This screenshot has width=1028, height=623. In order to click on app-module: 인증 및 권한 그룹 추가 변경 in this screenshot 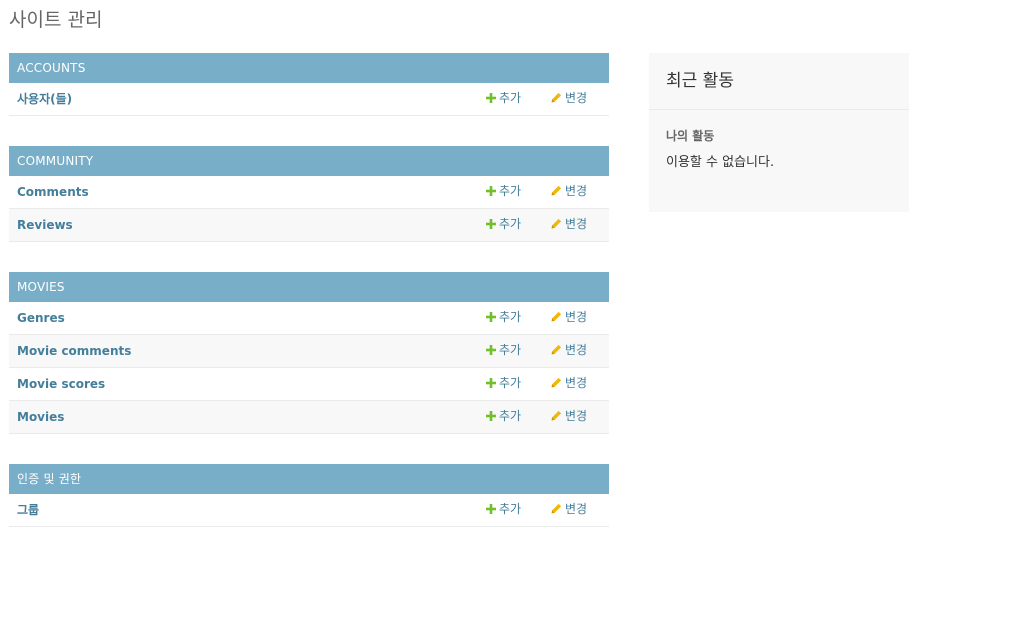, I will do `click(309, 495)`.